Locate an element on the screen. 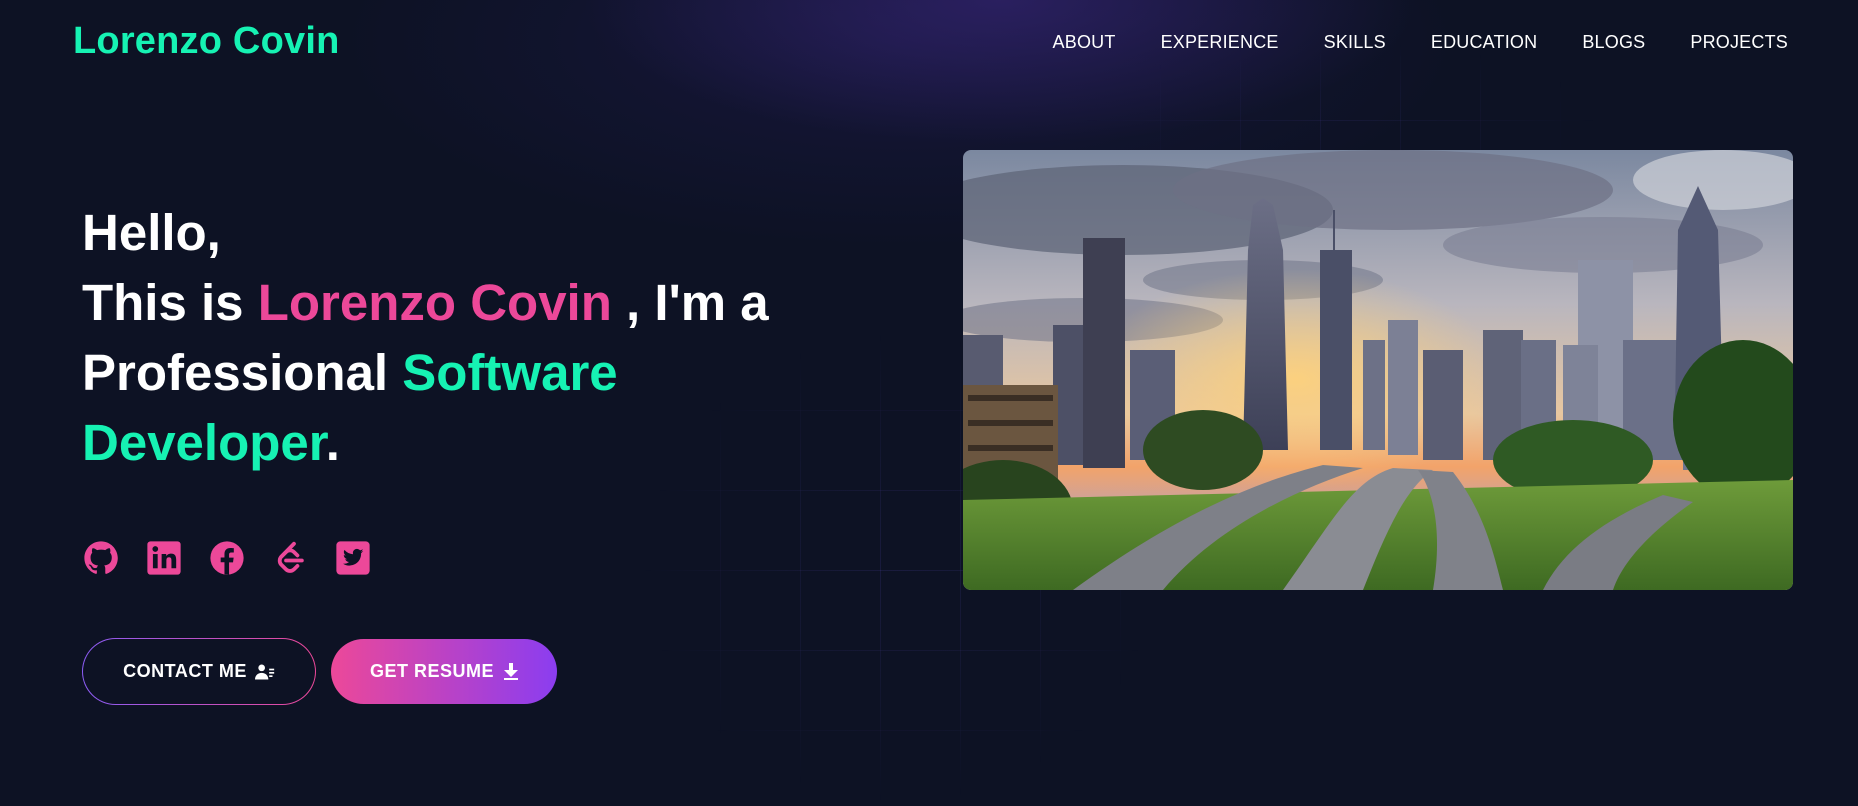 Image resolution: width=1858 pixels, height=806 pixels. hero-intro-prefix: This is is located at coordinates (170, 302).